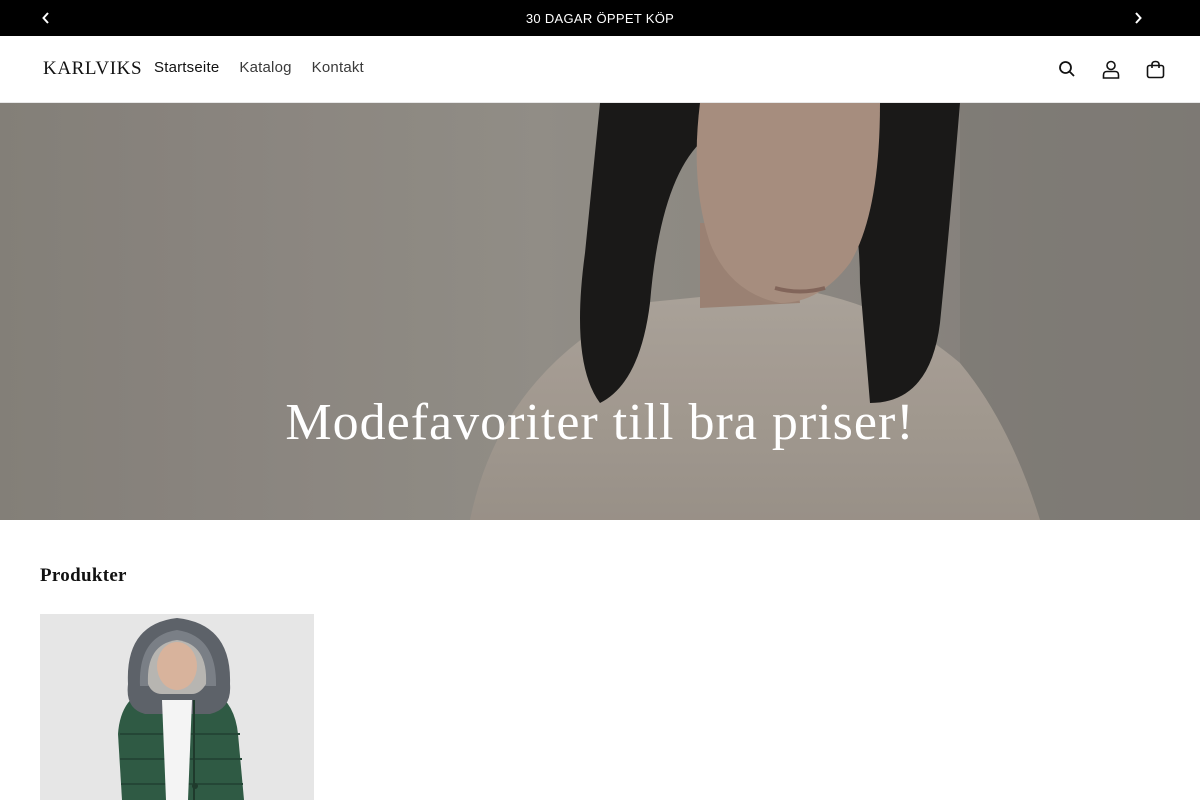 The image size is (1200, 800). I want to click on search-icon, so click(1067, 69).